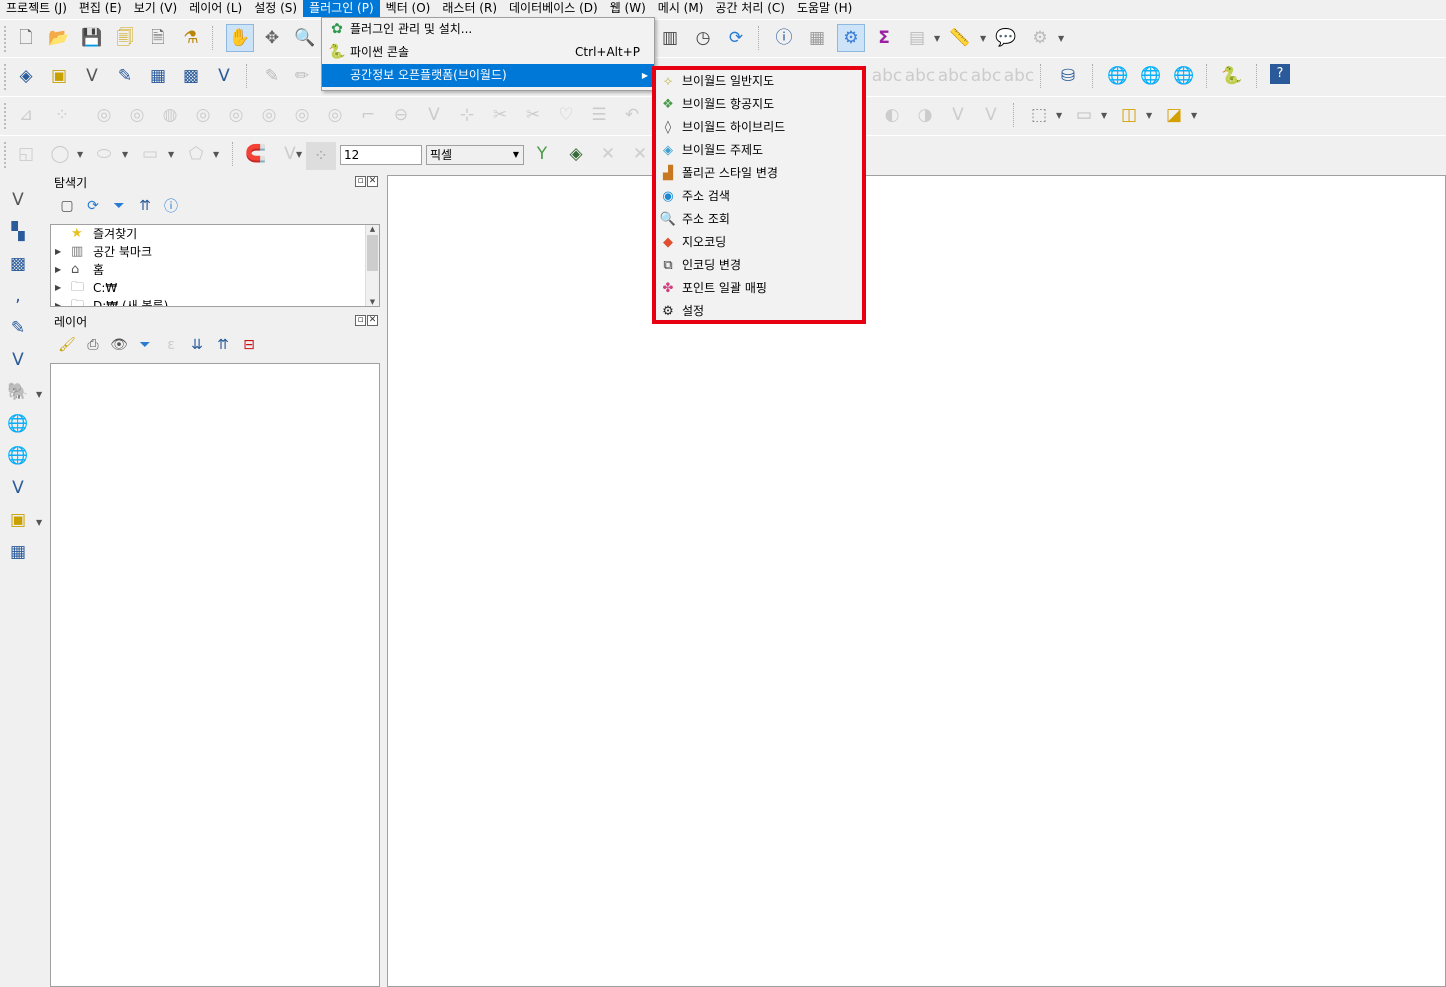 The image size is (1446, 987). What do you see at coordinates (59, 38) in the screenshot?
I see `open-project-icon: 📂` at bounding box center [59, 38].